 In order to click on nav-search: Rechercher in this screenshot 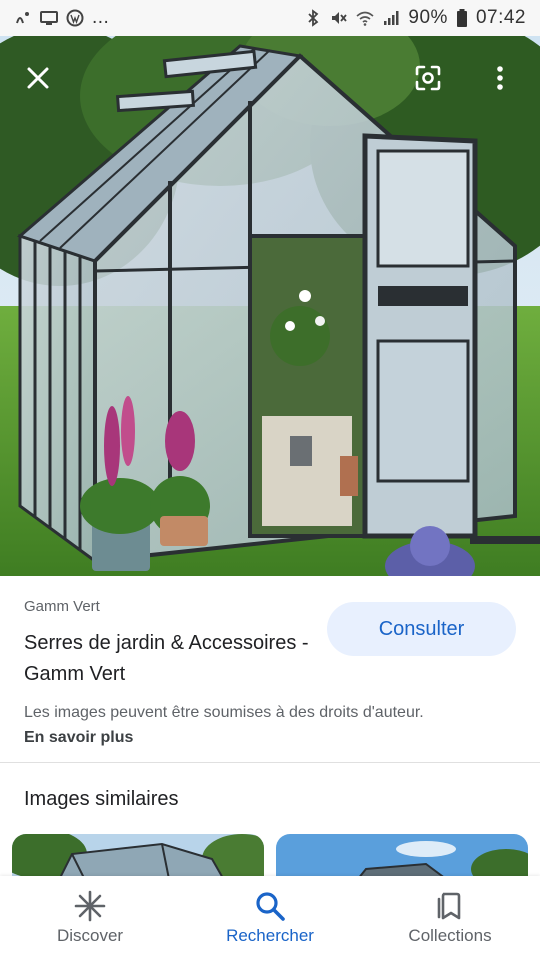, I will do `click(270, 918)`.